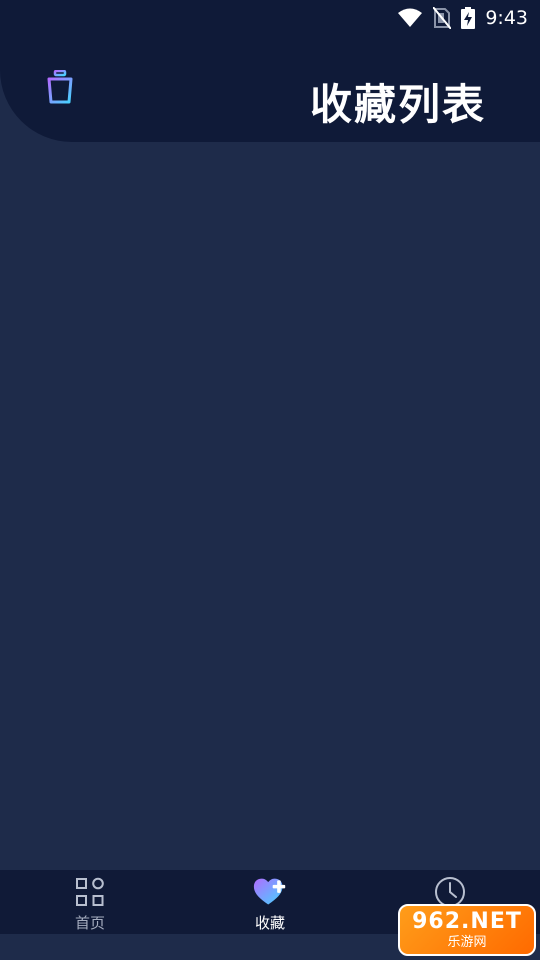  Describe the element at coordinates (270, 18) in the screenshot. I see `status-bar: 9:43` at that location.